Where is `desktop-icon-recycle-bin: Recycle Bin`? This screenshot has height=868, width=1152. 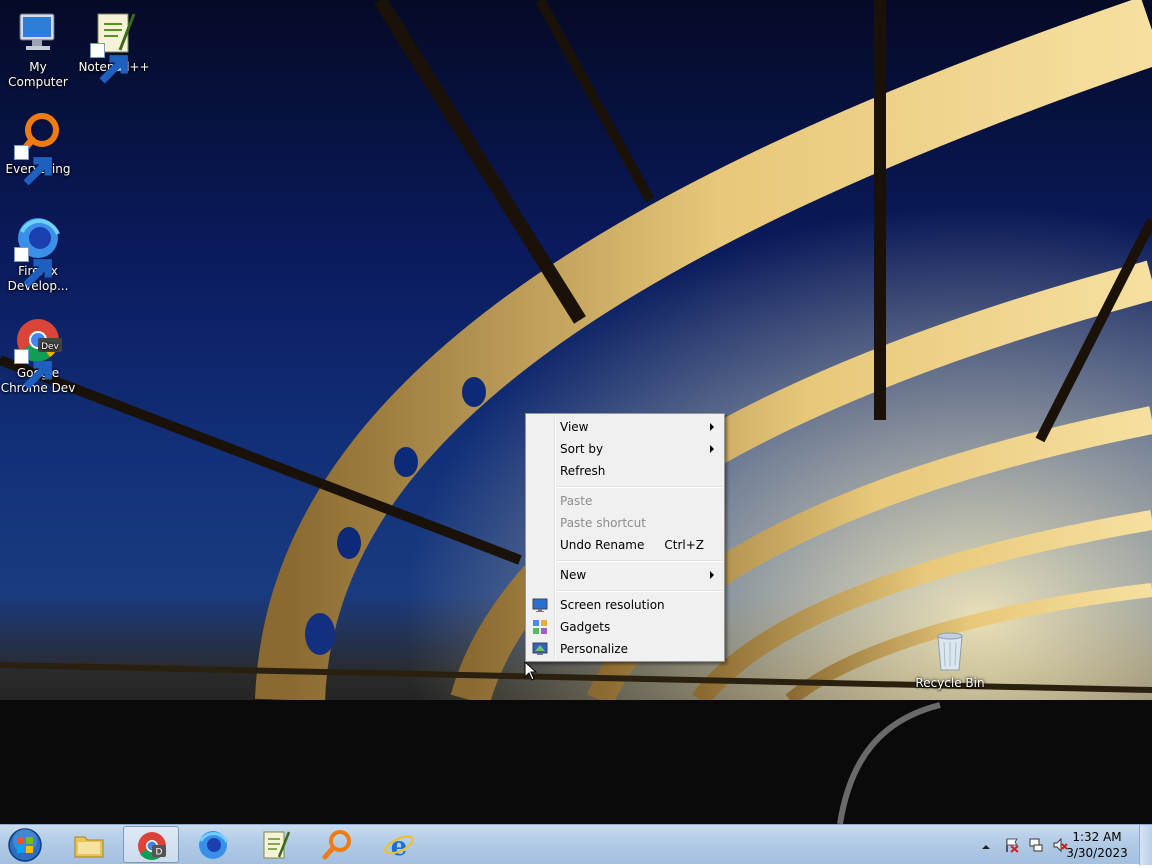 desktop-icon-recycle-bin: Recycle Bin is located at coordinates (950, 658).